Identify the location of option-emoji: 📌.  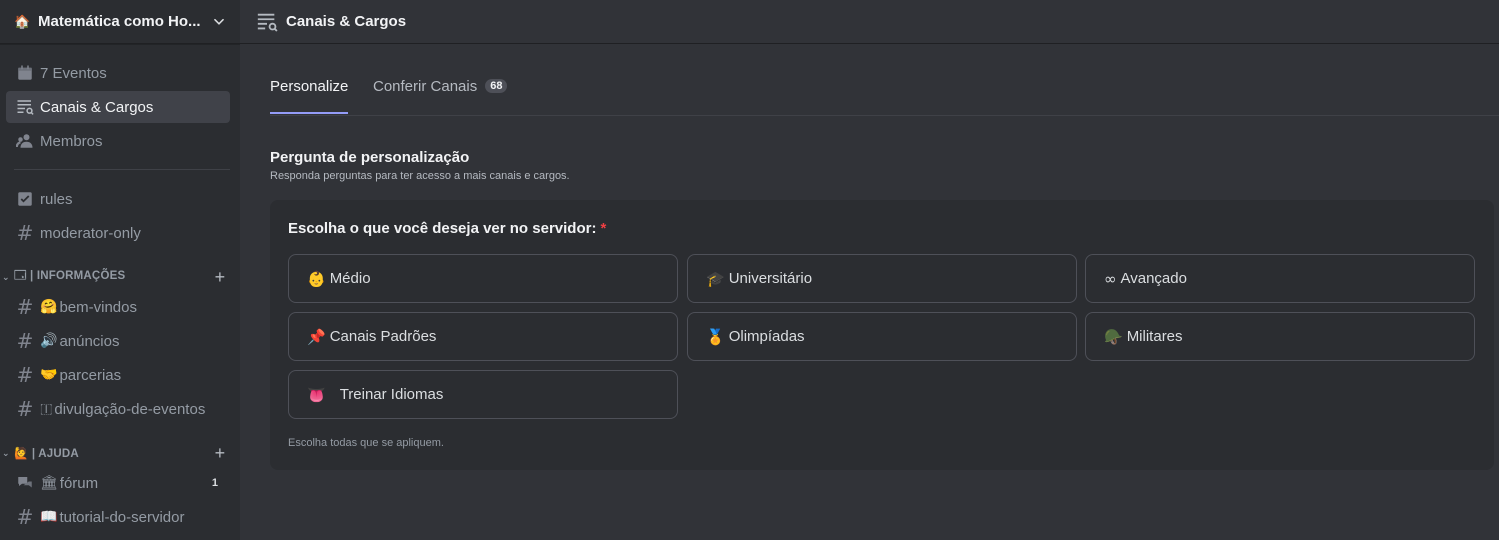
(316, 336).